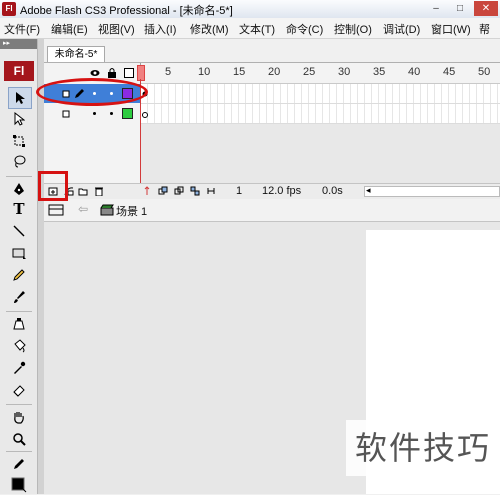 This screenshot has width=500, height=495. Describe the element at coordinates (19, 119) in the screenshot. I see `subselection-tool` at that location.